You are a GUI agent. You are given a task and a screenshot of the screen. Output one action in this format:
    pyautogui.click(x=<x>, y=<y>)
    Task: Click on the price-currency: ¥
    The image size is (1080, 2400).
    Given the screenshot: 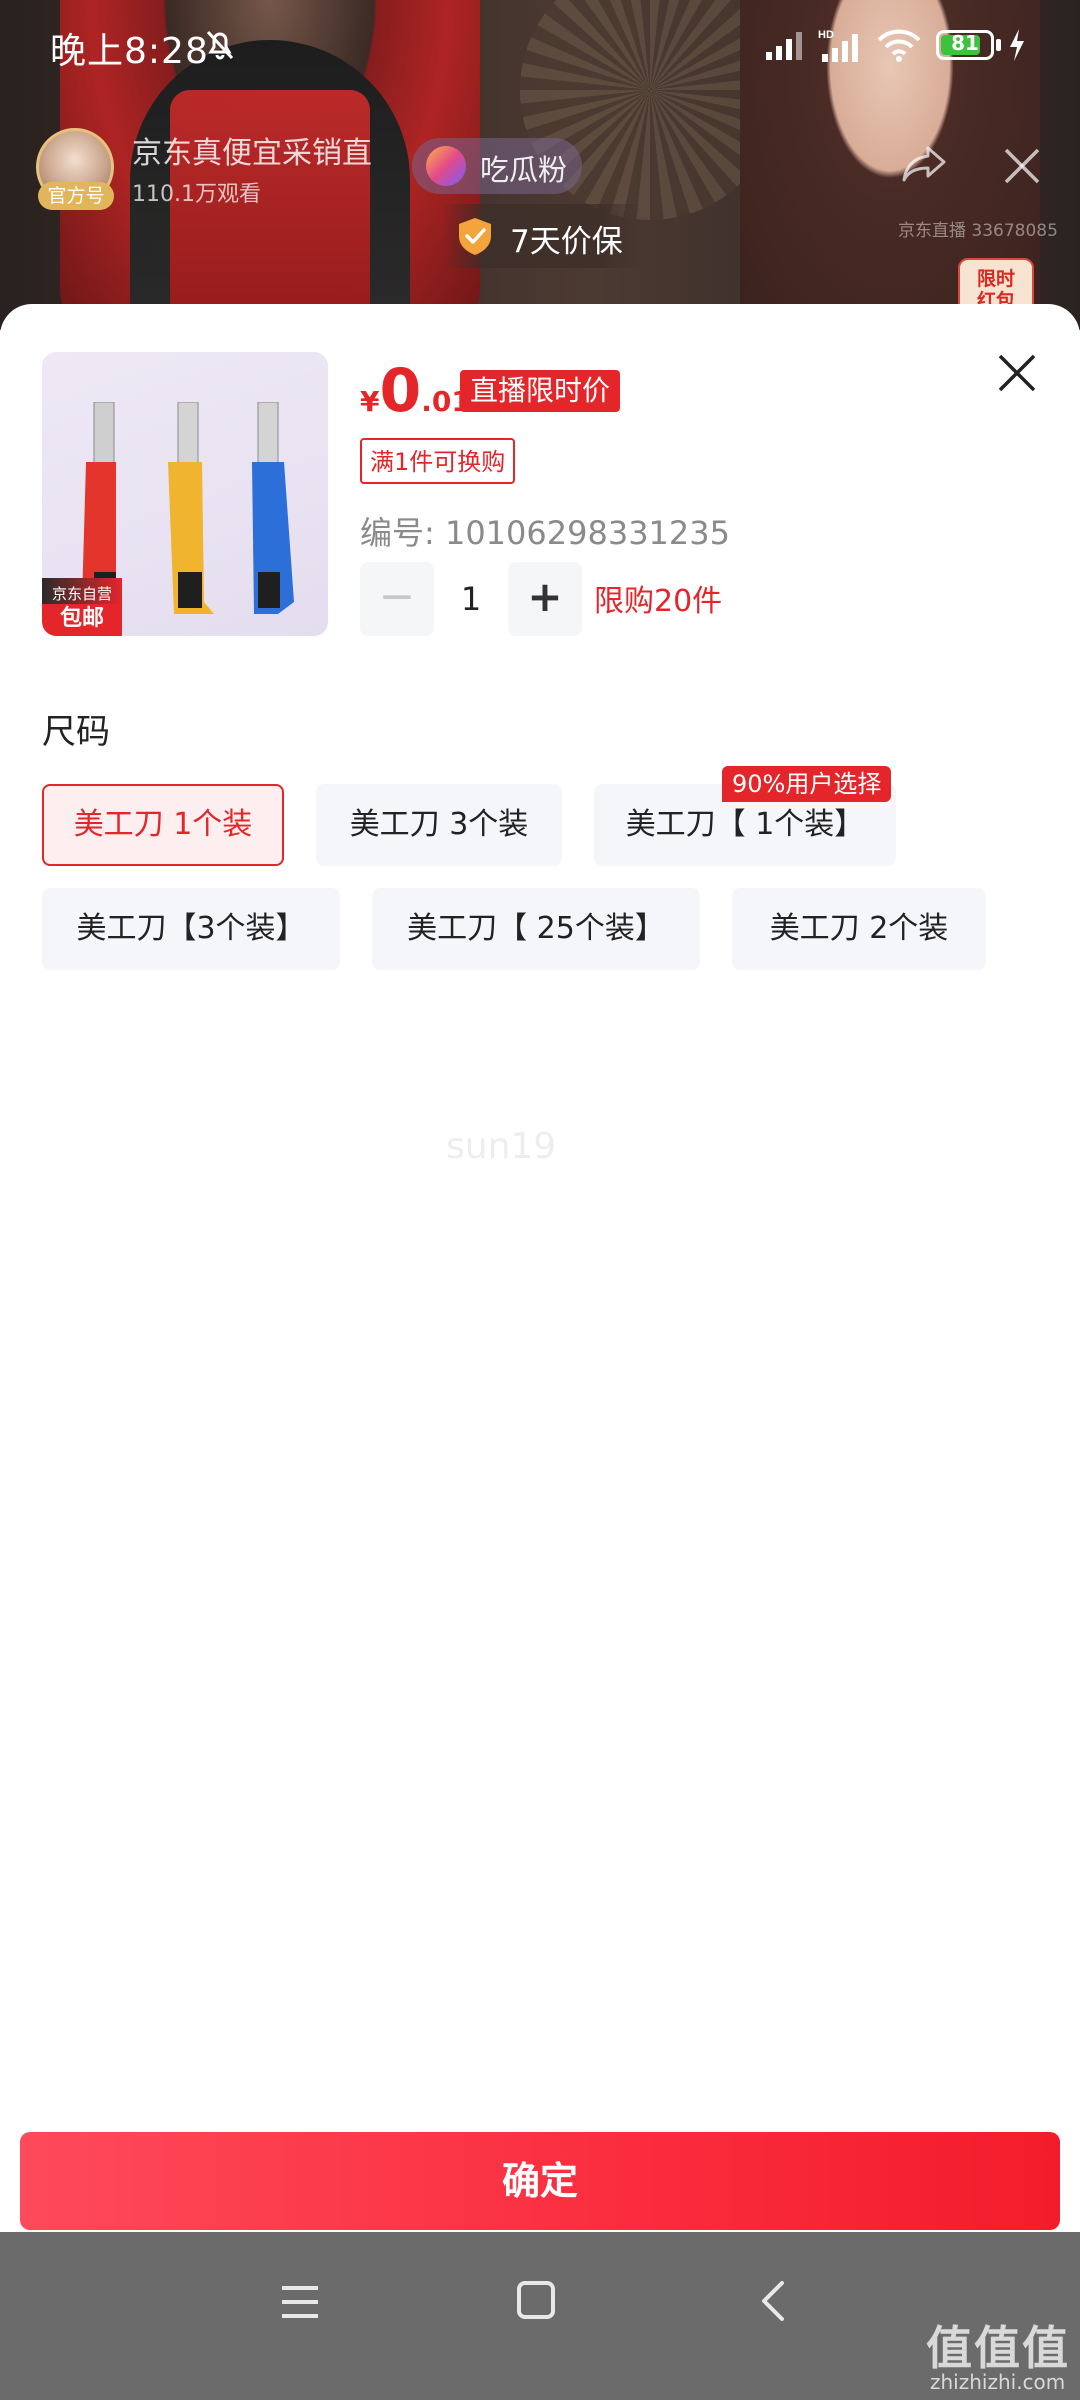 What is the action you would take?
    pyautogui.click(x=370, y=401)
    